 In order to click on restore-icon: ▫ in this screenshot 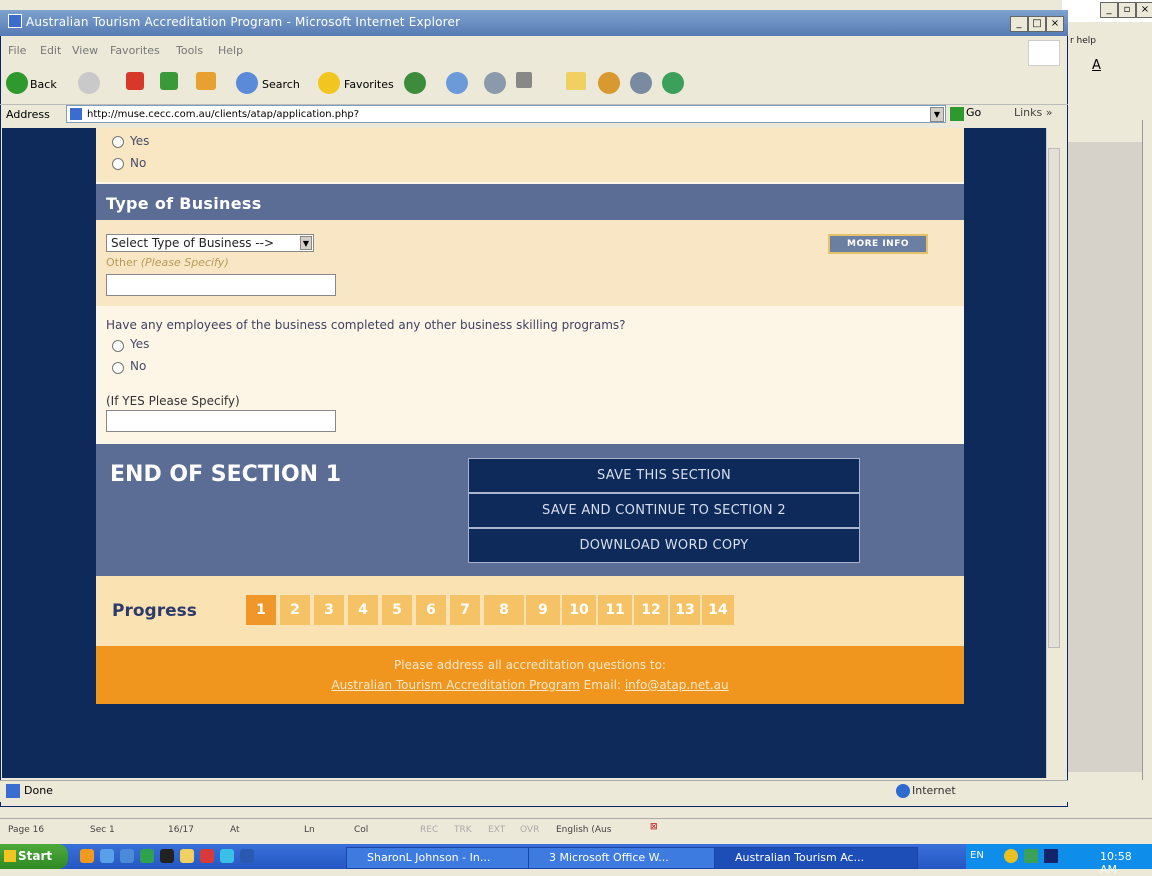, I will do `click(1127, 10)`.